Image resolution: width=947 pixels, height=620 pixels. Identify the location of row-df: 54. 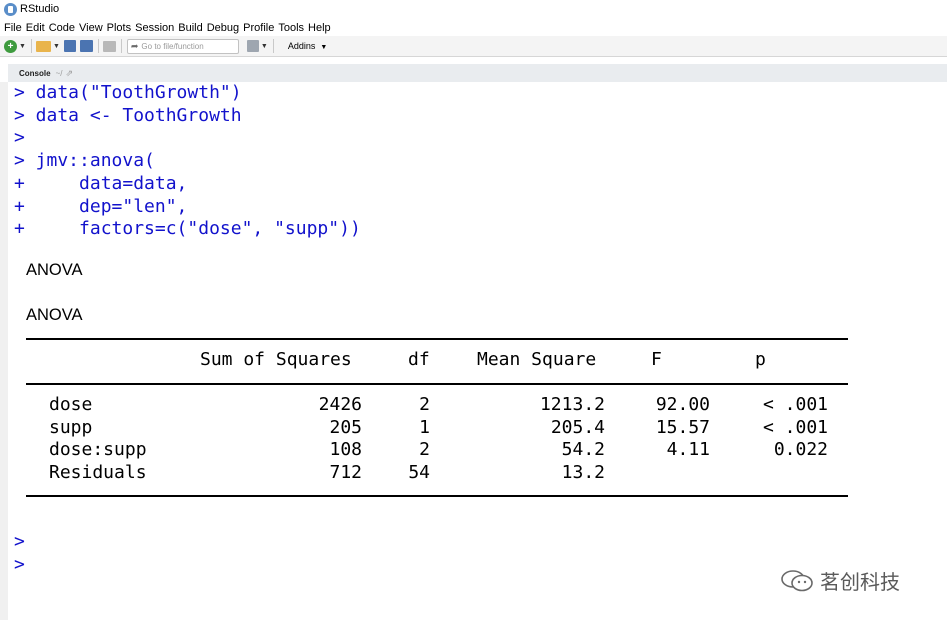
(419, 473).